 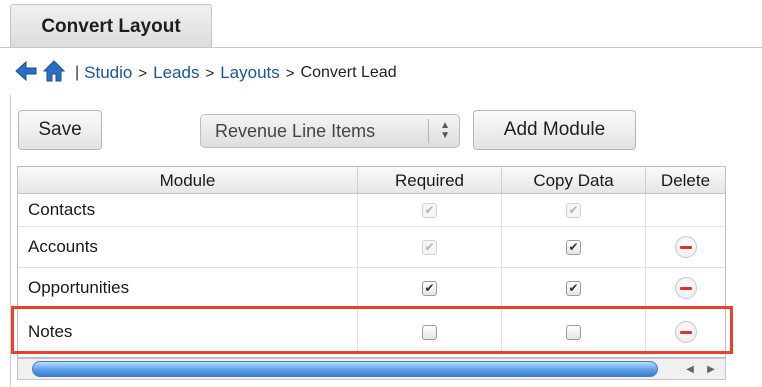 What do you see at coordinates (445, 130) in the screenshot?
I see `updown-chevron-icon: ▲ ▼` at bounding box center [445, 130].